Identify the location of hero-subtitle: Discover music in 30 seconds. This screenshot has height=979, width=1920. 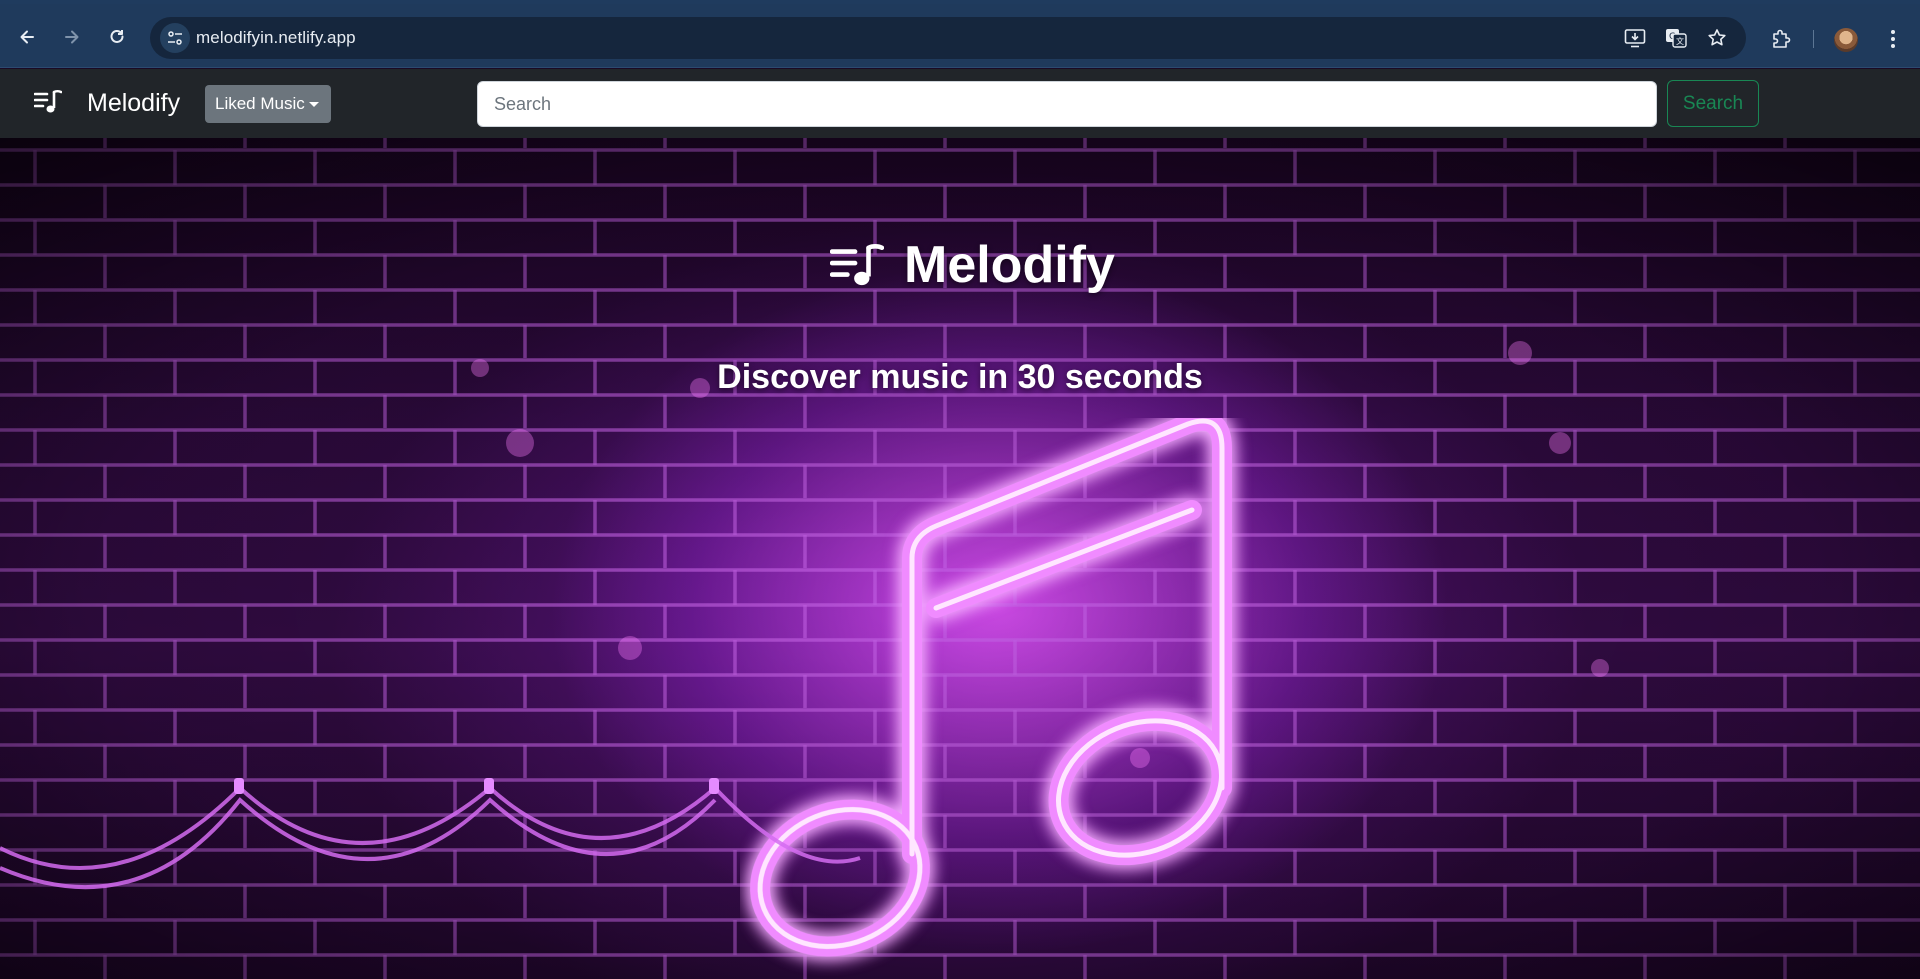
(960, 377).